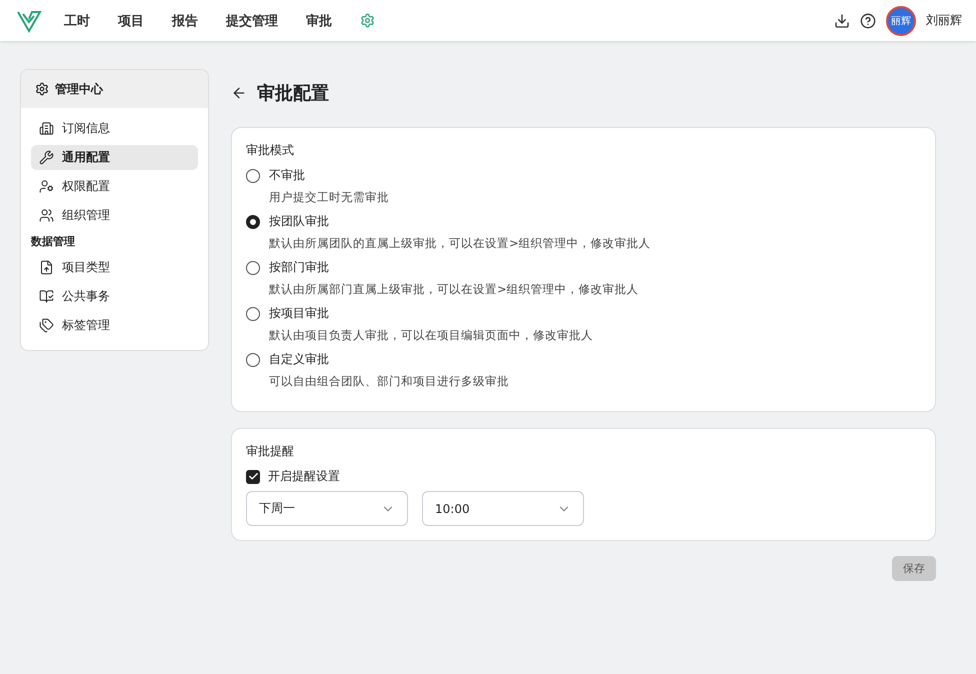 The width and height of the screenshot is (976, 674). I want to click on download-icon, so click(842, 20).